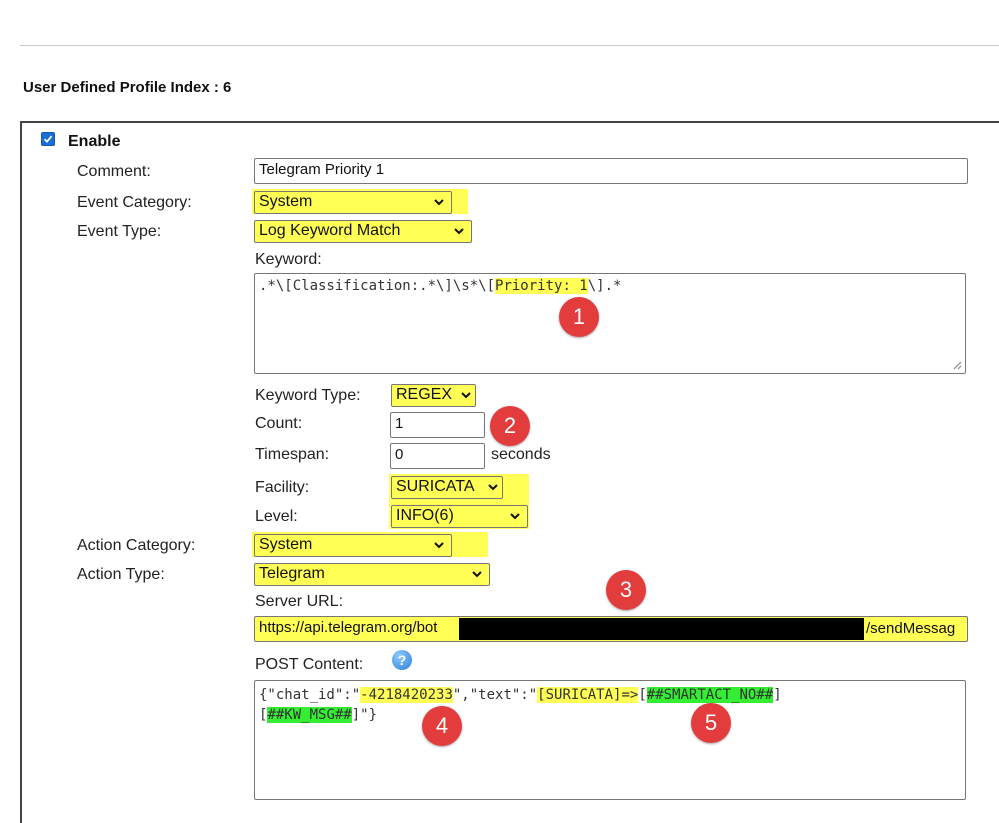 The width and height of the screenshot is (999, 823). Describe the element at coordinates (459, 516) in the screenshot. I see `level-select: INFO(6)` at that location.